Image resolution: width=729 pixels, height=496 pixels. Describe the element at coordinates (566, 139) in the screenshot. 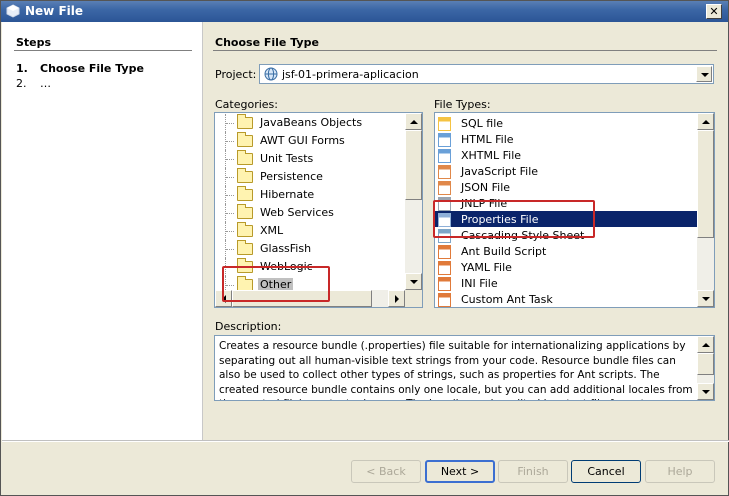

I see `file-type-item: HTML File` at that location.